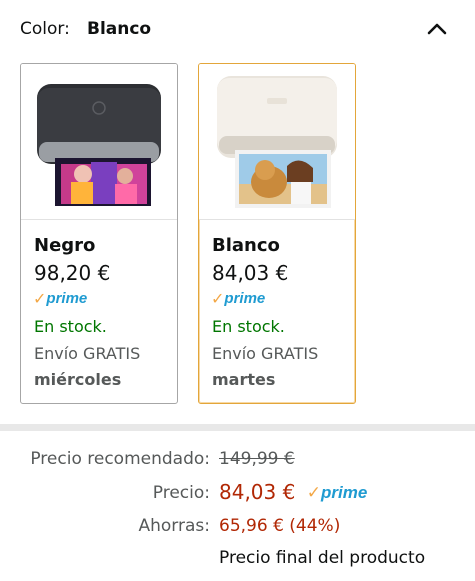 The height and width of the screenshot is (581, 475). I want to click on color-selector-header: Color: Blanco, so click(240, 31).